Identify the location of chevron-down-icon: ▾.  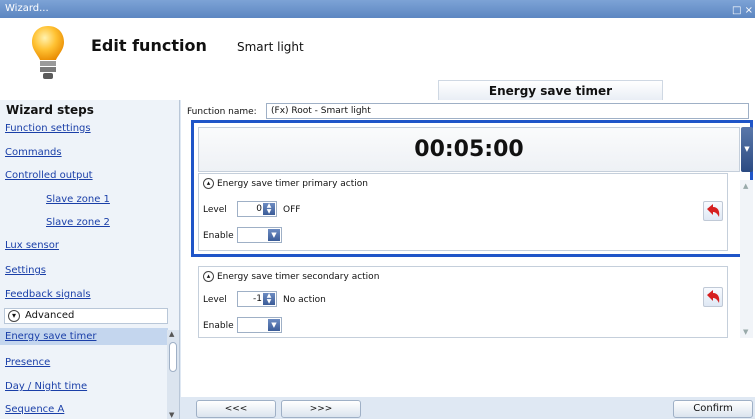
(14, 316).